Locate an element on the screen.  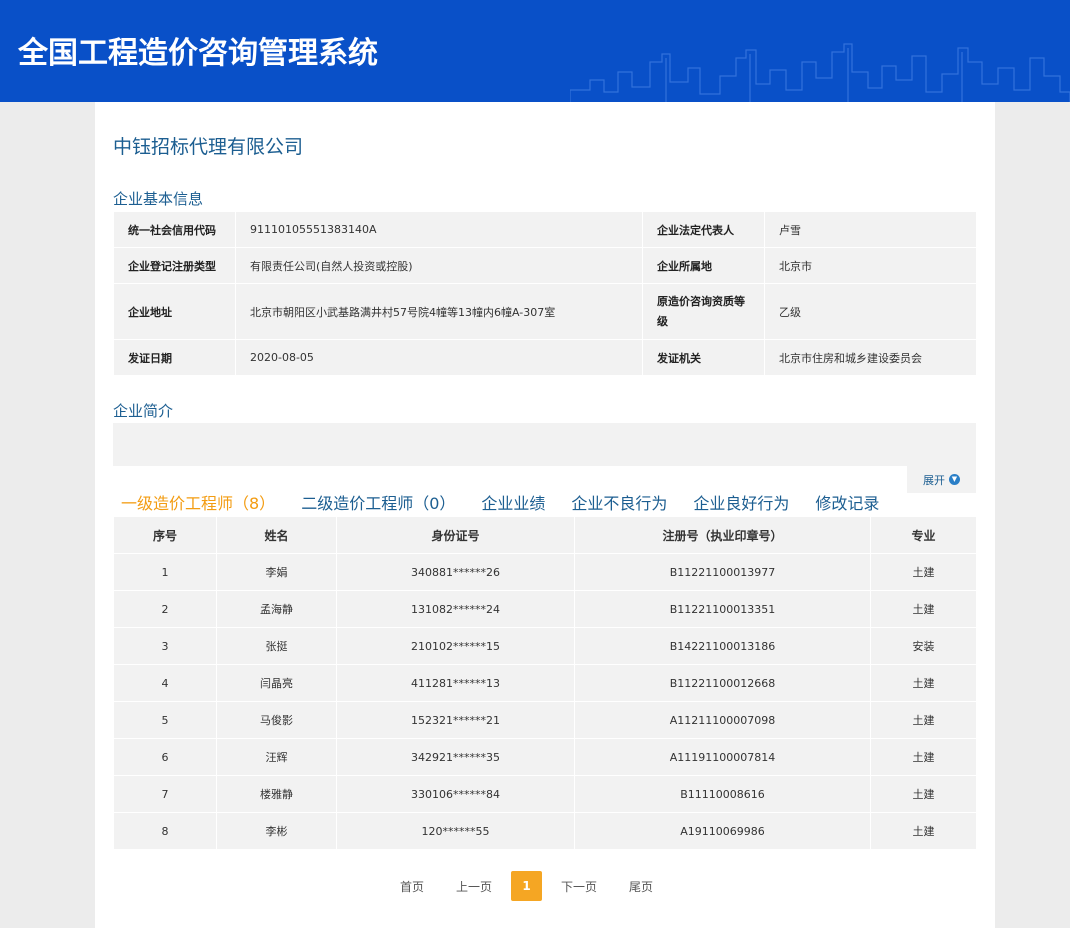
cell-id-number: 411281******13 is located at coordinates (455, 683).